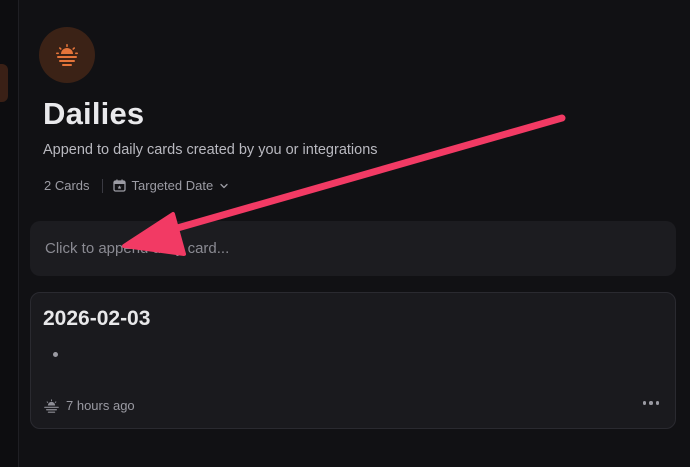  I want to click on more-options-button, so click(651, 403).